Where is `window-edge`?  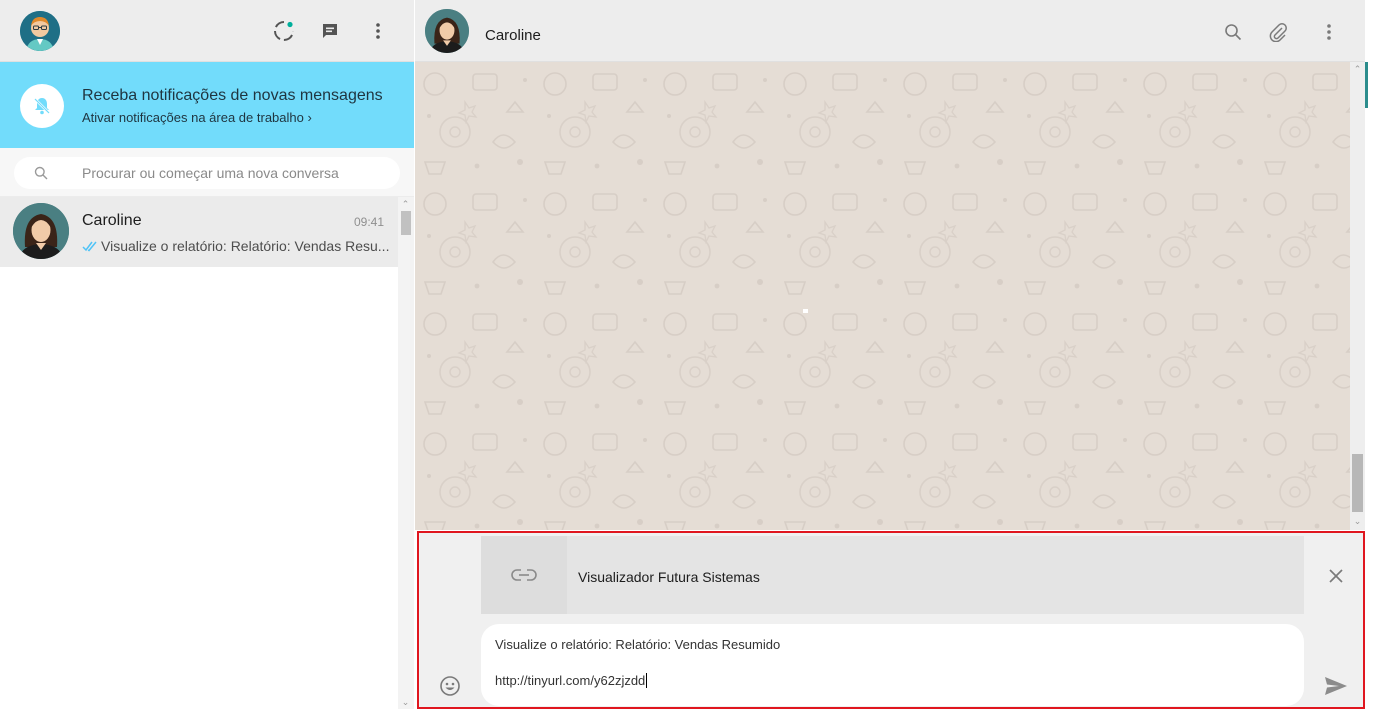 window-edge is located at coordinates (1369, 354).